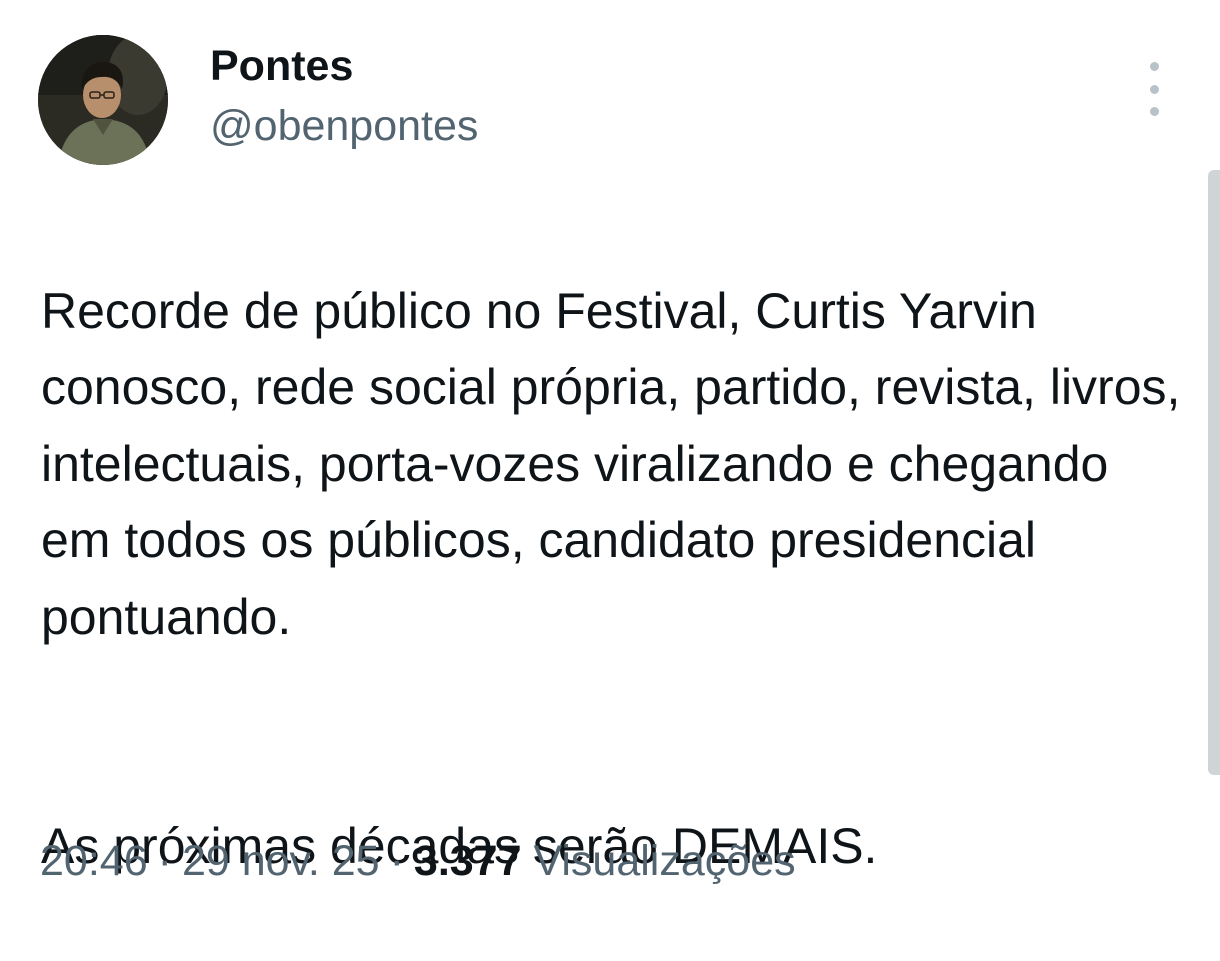 The image size is (1220, 961). I want to click on author-display-name: Pontes, so click(344, 66).